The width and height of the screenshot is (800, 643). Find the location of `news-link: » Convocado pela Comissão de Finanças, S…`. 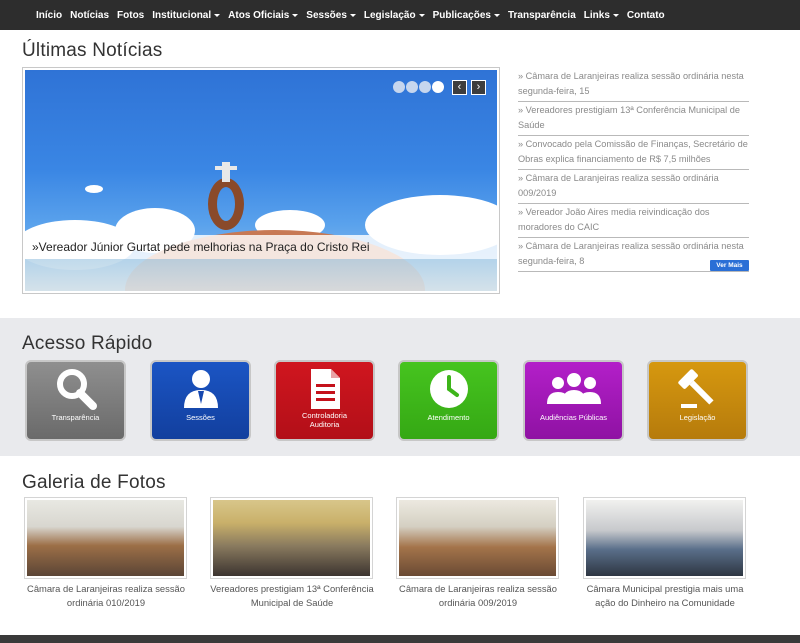

news-link: » Convocado pela Comissão de Finanças, S… is located at coordinates (633, 153).